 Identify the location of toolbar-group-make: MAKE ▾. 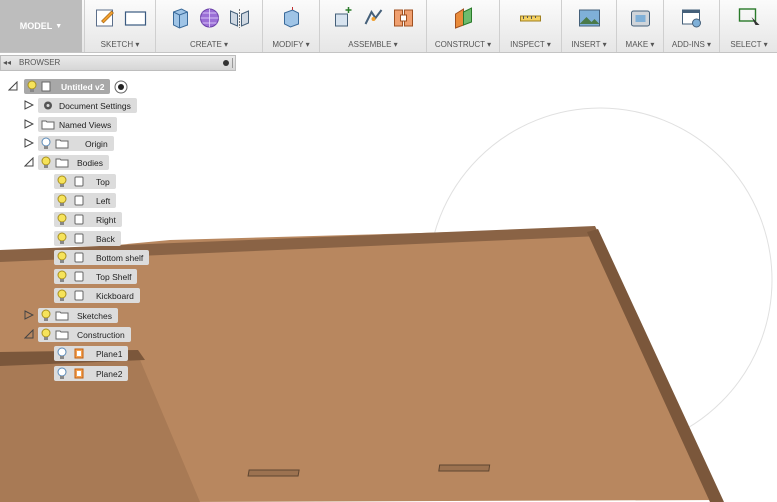
(639, 26).